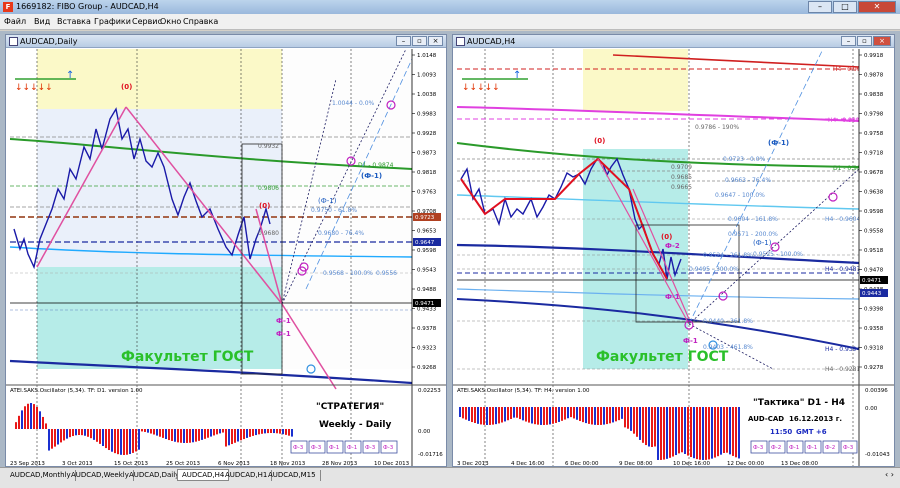 The height and width of the screenshot is (488, 900). Describe the element at coordinates (874, 173) in the screenshot. I see `price-tick-label: 0.9678` at that location.